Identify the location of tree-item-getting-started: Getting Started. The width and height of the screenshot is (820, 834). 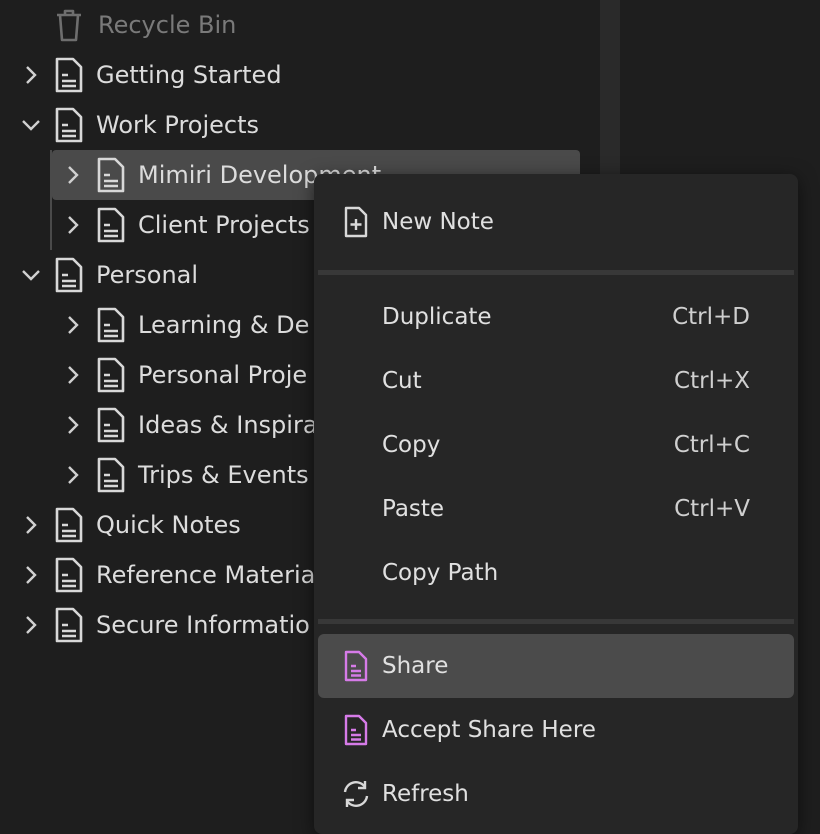
(151, 75).